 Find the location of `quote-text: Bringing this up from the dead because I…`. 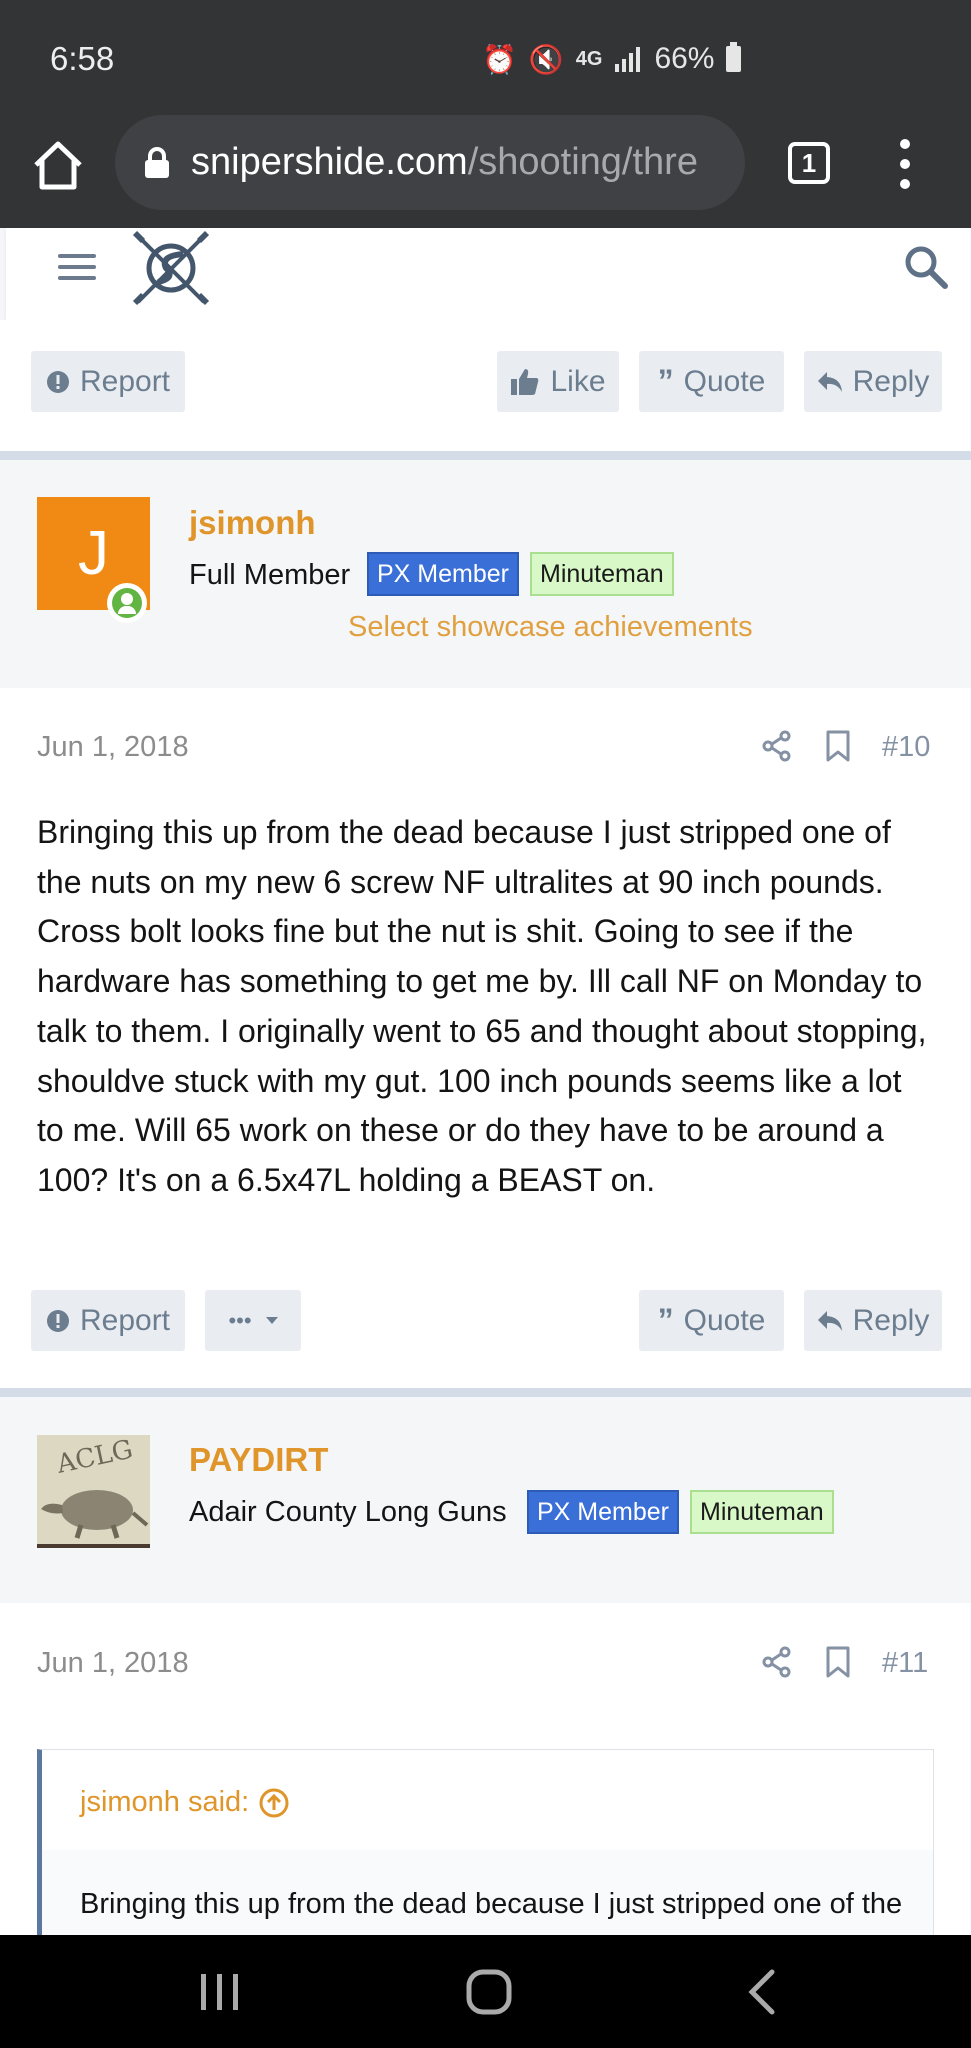

quote-text: Bringing this up from the dead because I… is located at coordinates (491, 1913).